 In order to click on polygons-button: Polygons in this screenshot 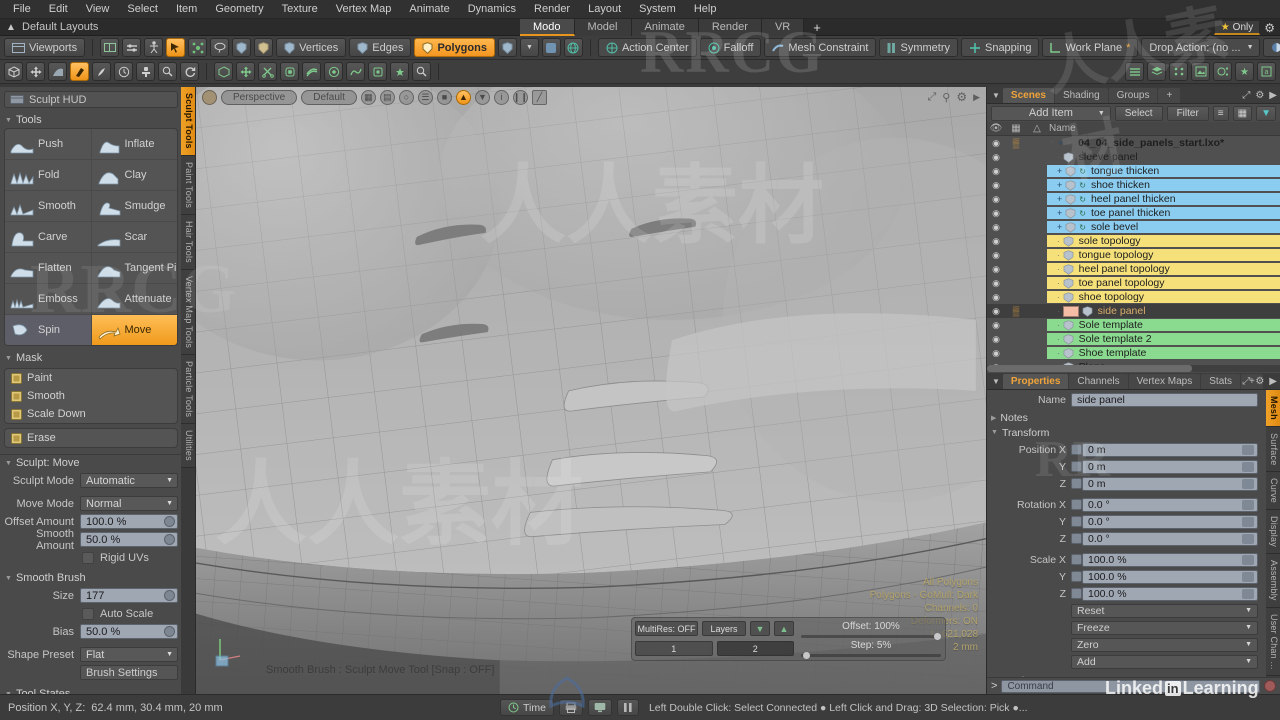, I will do `click(454, 47)`.